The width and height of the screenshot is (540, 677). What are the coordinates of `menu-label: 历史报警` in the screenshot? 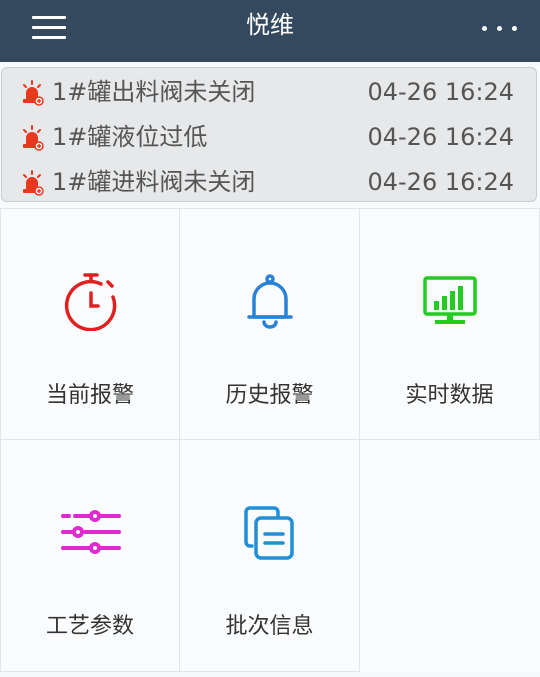 It's located at (269, 395).